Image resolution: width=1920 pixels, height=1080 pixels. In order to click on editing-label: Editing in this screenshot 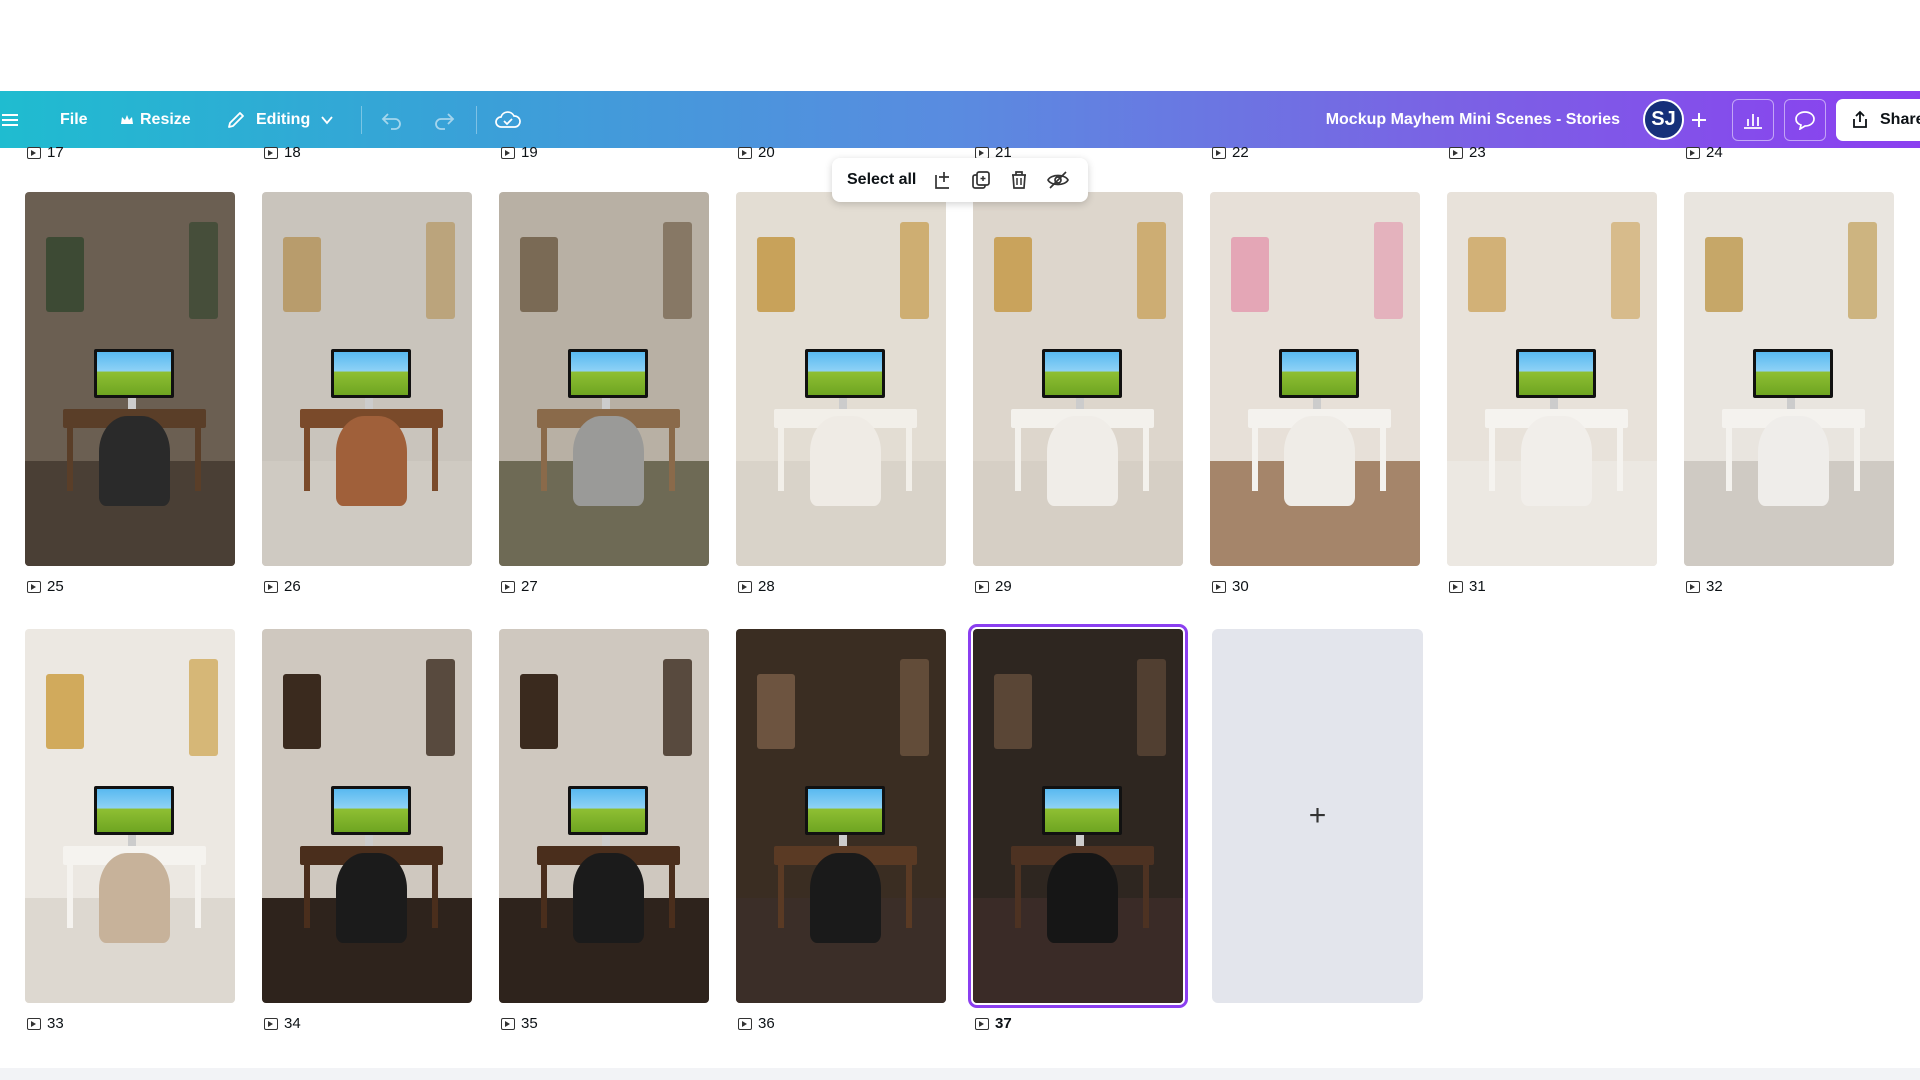, I will do `click(283, 119)`.